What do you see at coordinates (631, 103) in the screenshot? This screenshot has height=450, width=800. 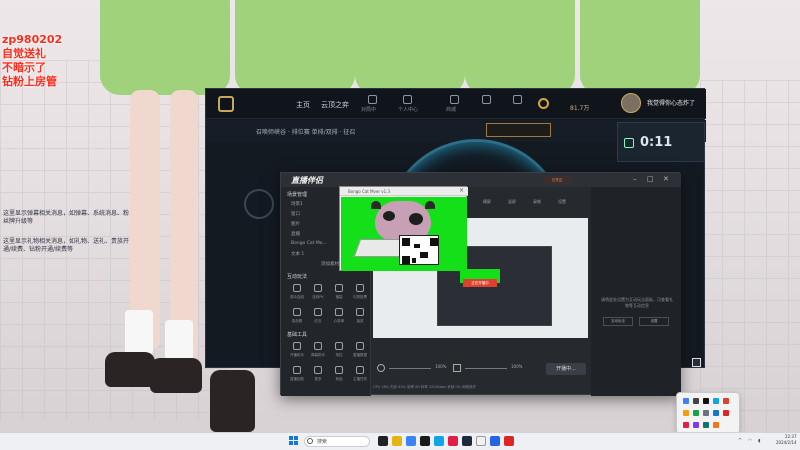 I see `avatar` at bounding box center [631, 103].